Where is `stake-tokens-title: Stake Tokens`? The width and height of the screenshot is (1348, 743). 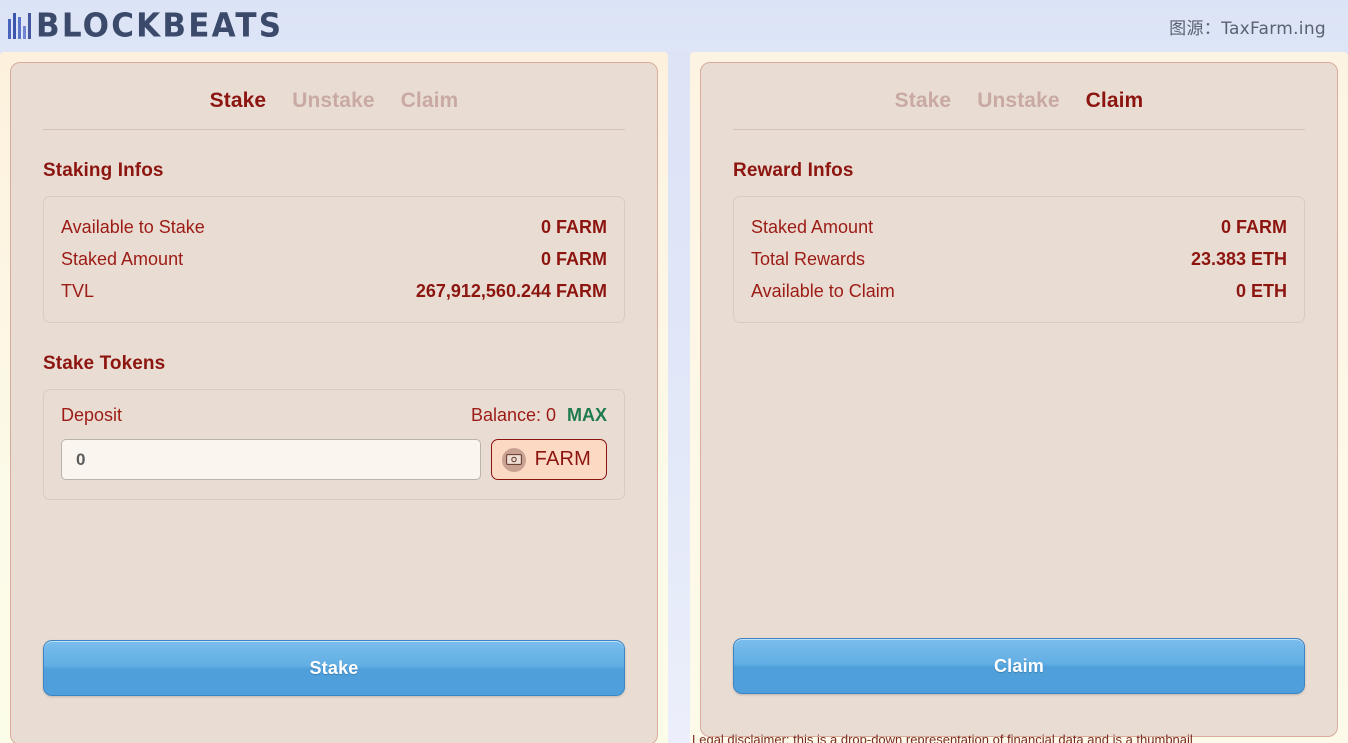 stake-tokens-title: Stake Tokens is located at coordinates (104, 364).